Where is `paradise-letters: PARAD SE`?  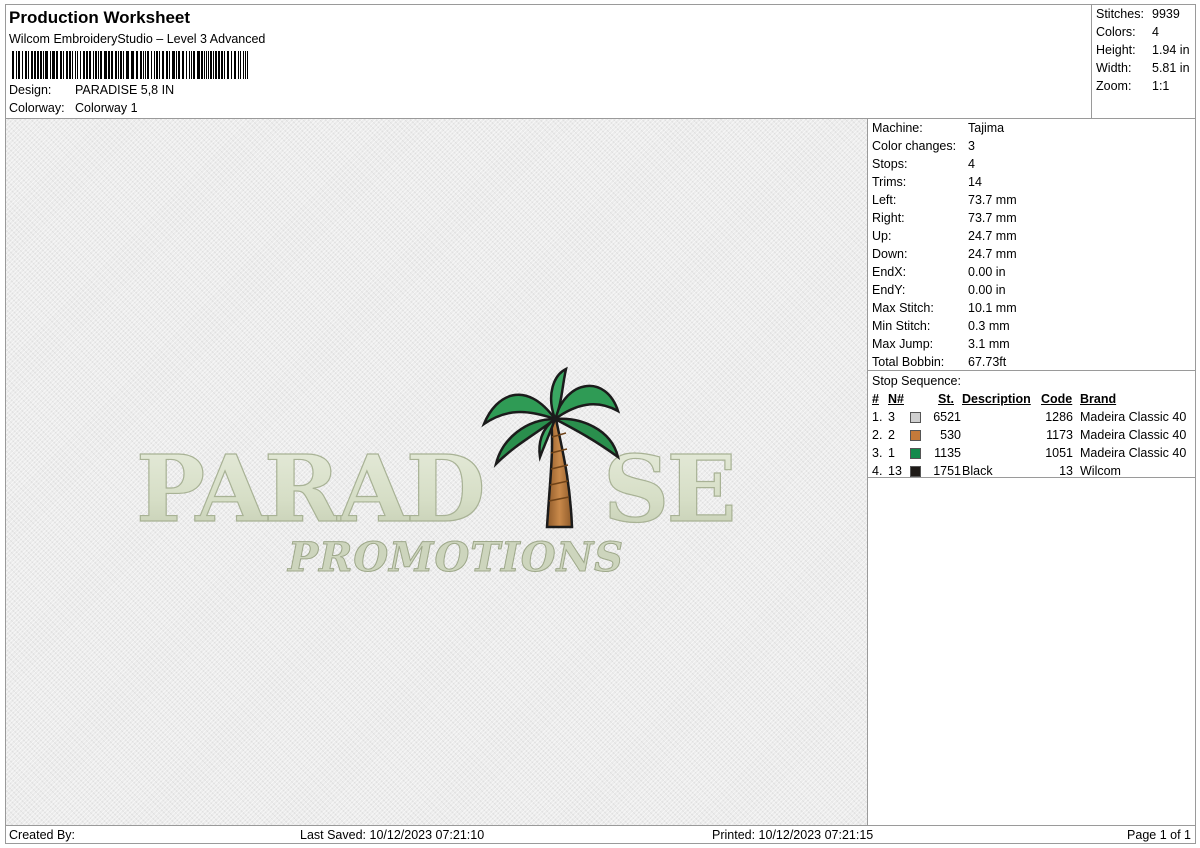 paradise-letters: PARAD SE is located at coordinates (436, 488).